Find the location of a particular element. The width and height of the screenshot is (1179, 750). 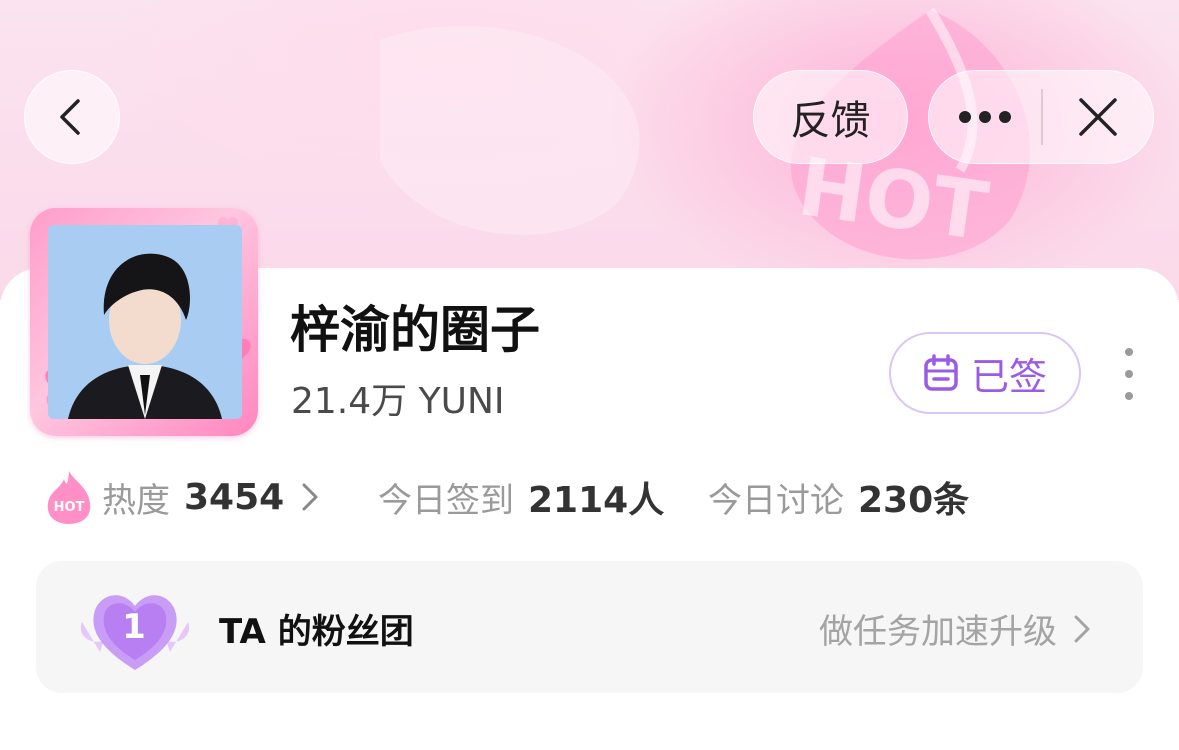

heat-value: 3454 is located at coordinates (234, 497).